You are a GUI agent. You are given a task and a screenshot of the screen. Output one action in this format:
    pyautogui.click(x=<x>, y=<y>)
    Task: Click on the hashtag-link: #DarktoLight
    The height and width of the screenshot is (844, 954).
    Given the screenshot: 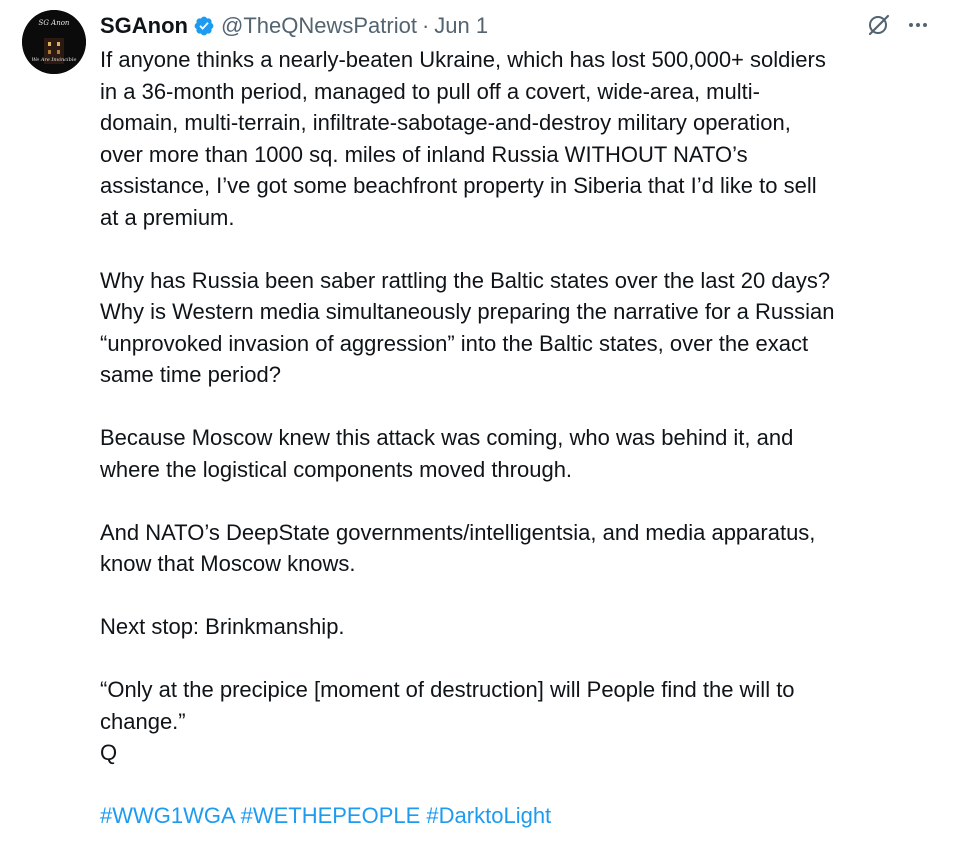 What is the action you would take?
    pyautogui.click(x=488, y=815)
    